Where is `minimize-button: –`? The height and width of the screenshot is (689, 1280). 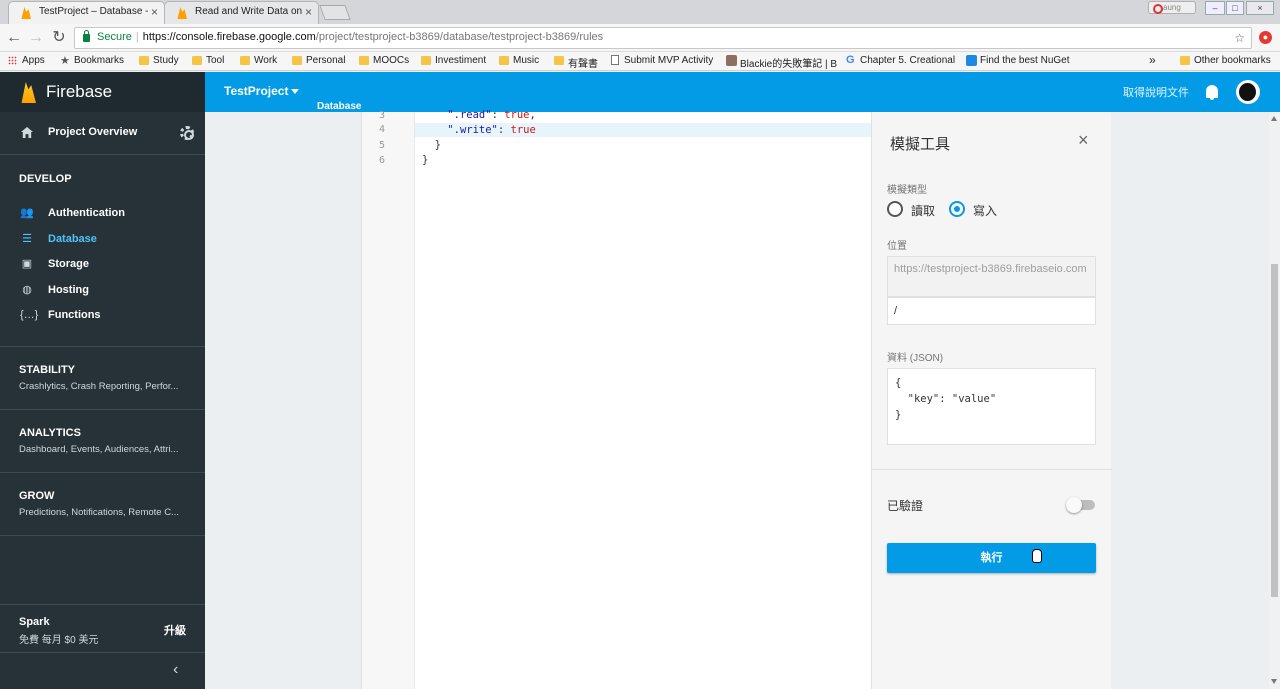 minimize-button: – is located at coordinates (1215, 8).